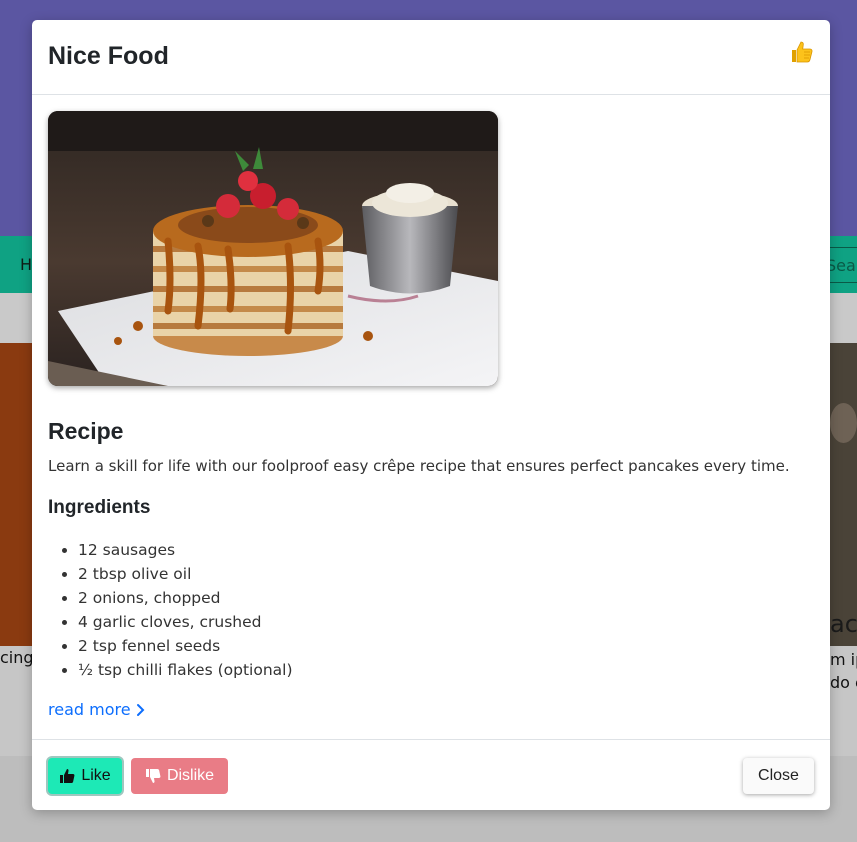  Describe the element at coordinates (185, 624) in the screenshot. I see `ingredient-item: 4 garlic cloves, crushed` at that location.